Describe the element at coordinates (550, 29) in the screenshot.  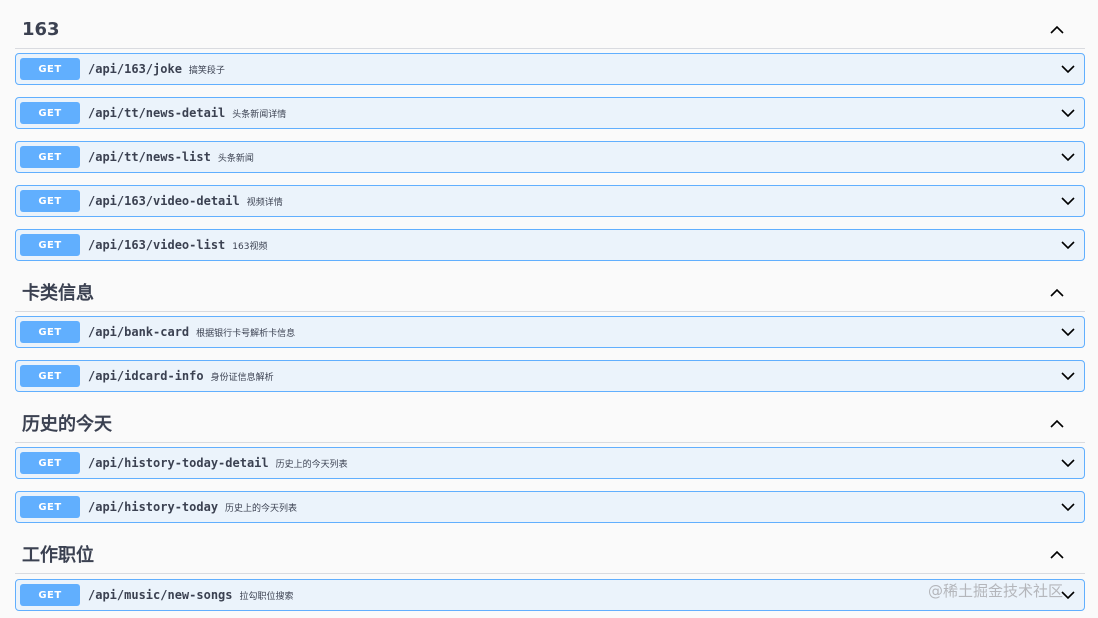
I see `section-header-163: 163` at that location.